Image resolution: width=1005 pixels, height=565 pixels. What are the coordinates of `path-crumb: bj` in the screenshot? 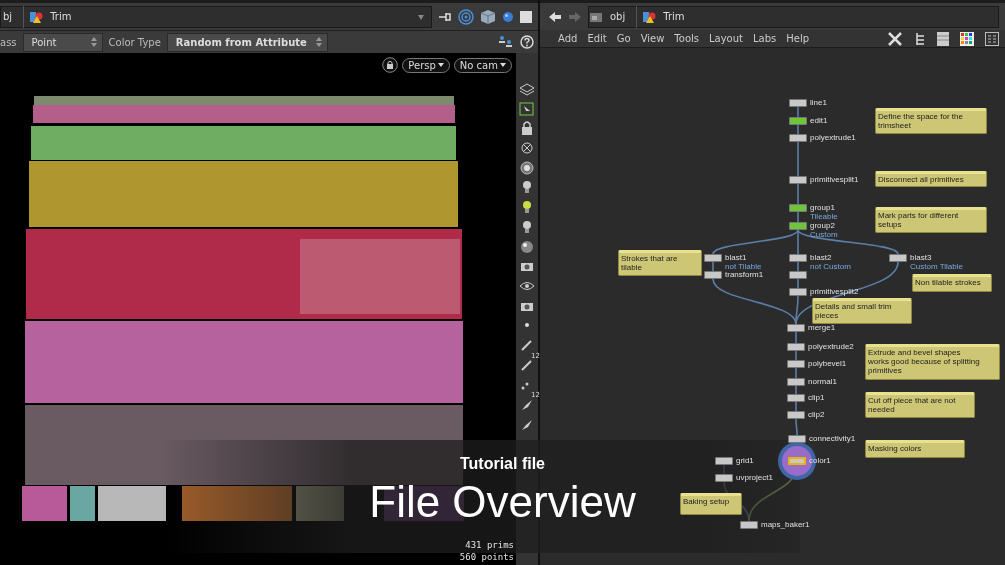 It's located at (7, 16).